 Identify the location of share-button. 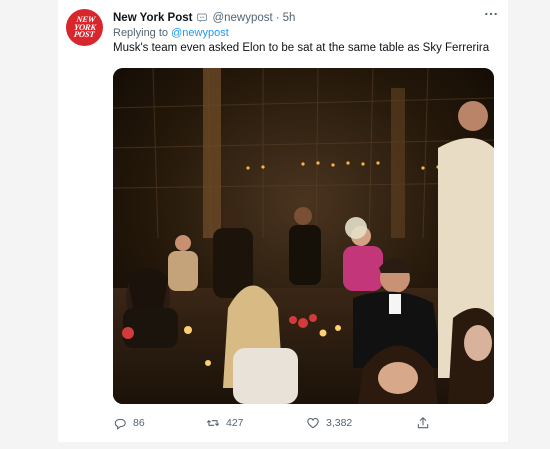
(426, 423).